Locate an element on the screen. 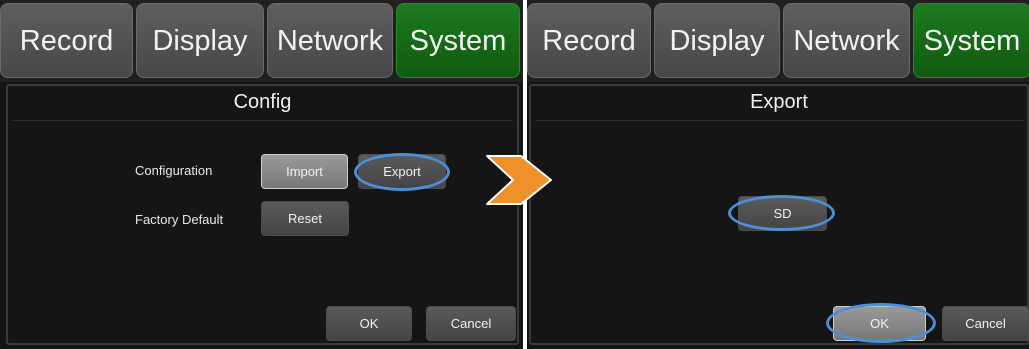 This screenshot has width=1029, height=349. panel-title: Config is located at coordinates (262, 102).